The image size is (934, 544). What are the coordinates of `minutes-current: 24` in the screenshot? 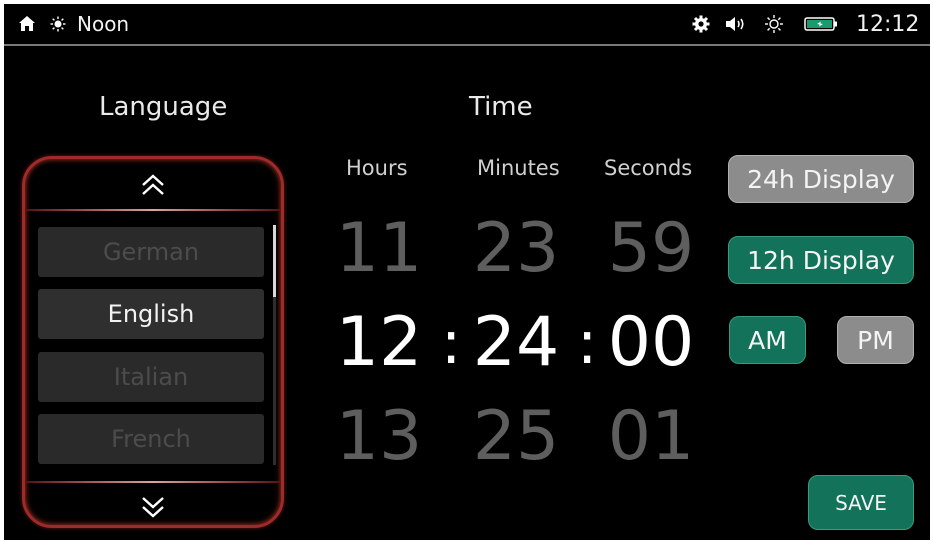 It's located at (516, 343).